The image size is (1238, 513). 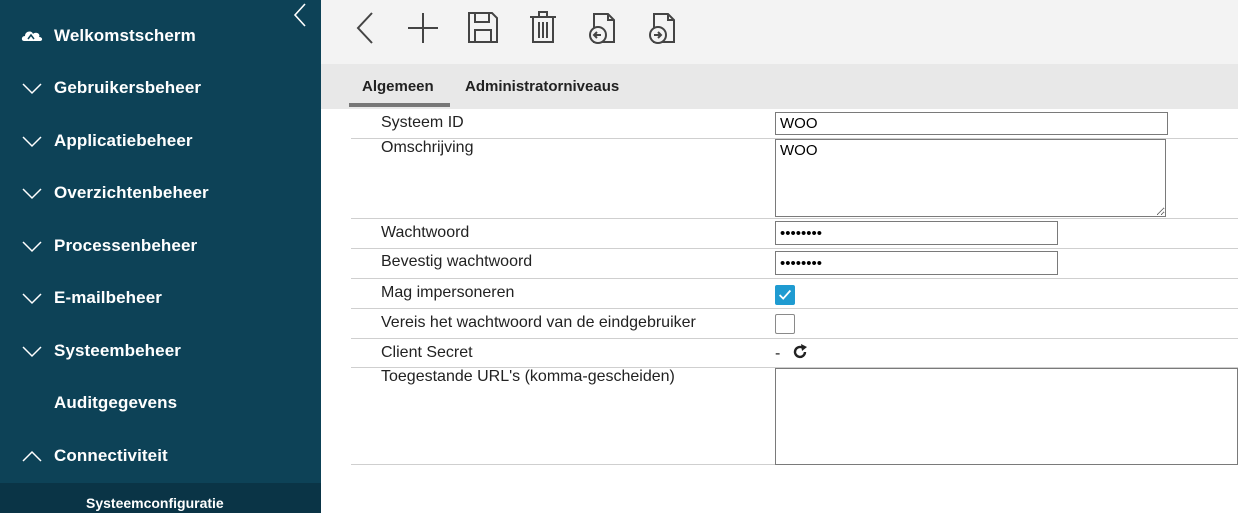 I want to click on sidebar-item-welkomstscherm: Welkomstscherm, so click(x=160, y=36).